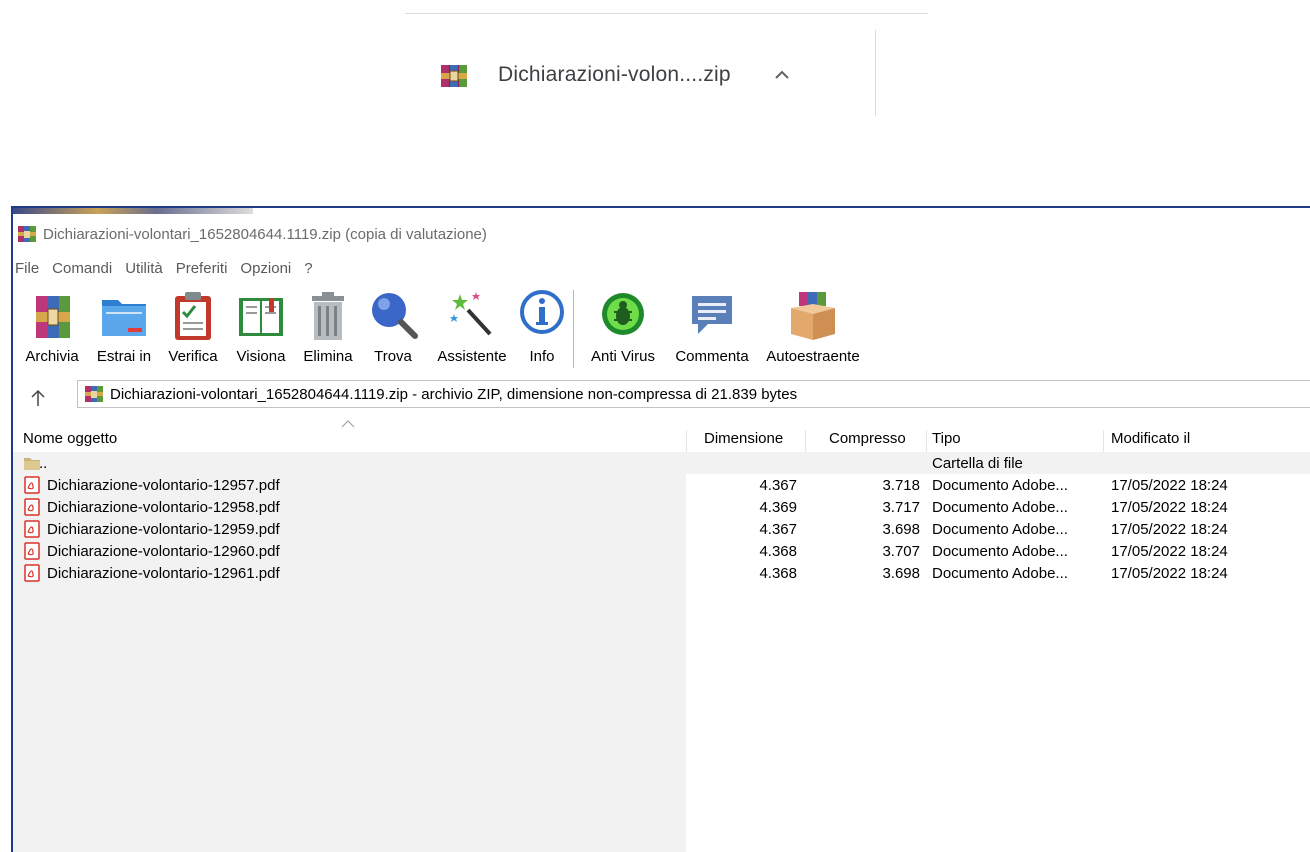  I want to click on download-filename: Dichiarazioni-volon....zip, so click(614, 75).